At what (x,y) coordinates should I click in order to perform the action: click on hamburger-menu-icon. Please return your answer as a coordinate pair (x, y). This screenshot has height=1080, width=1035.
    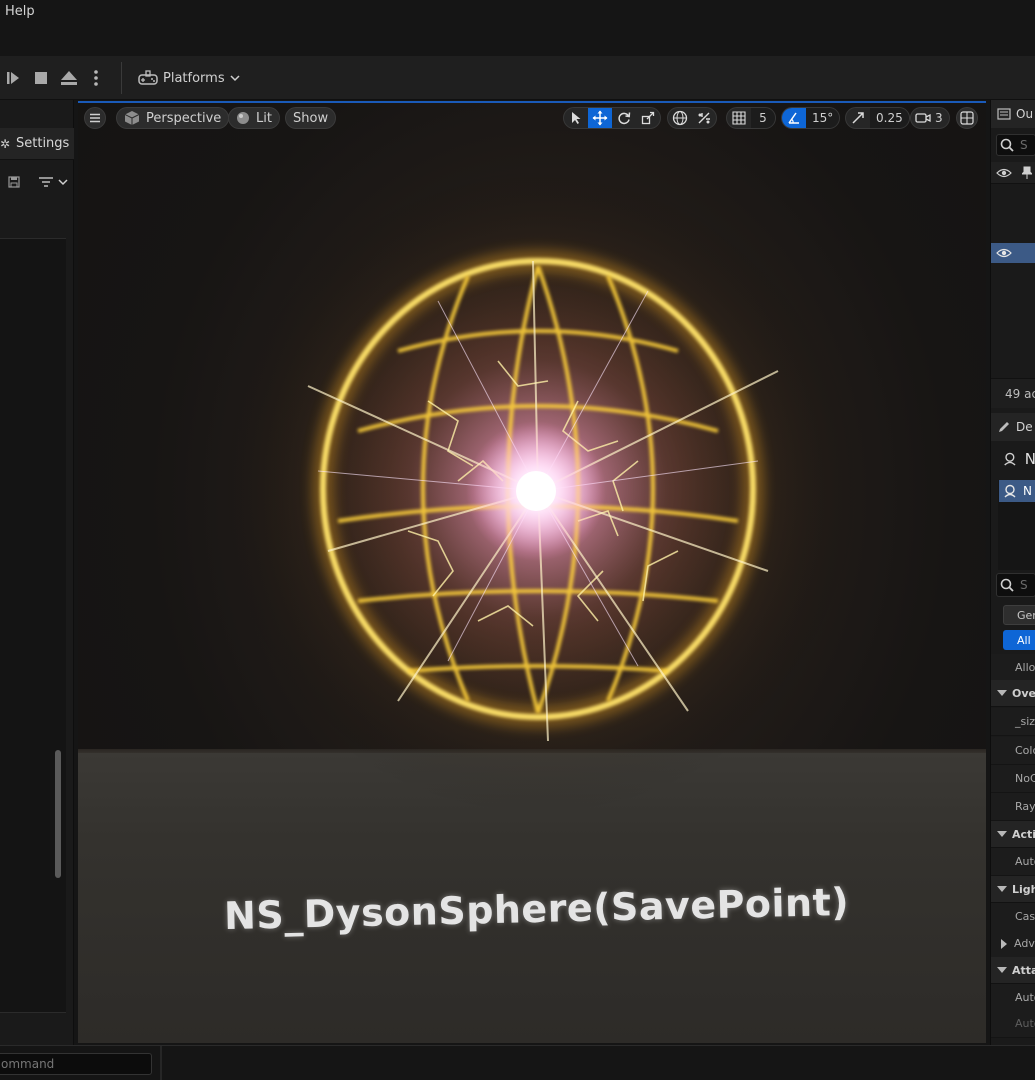
    Looking at the image, I should click on (95, 118).